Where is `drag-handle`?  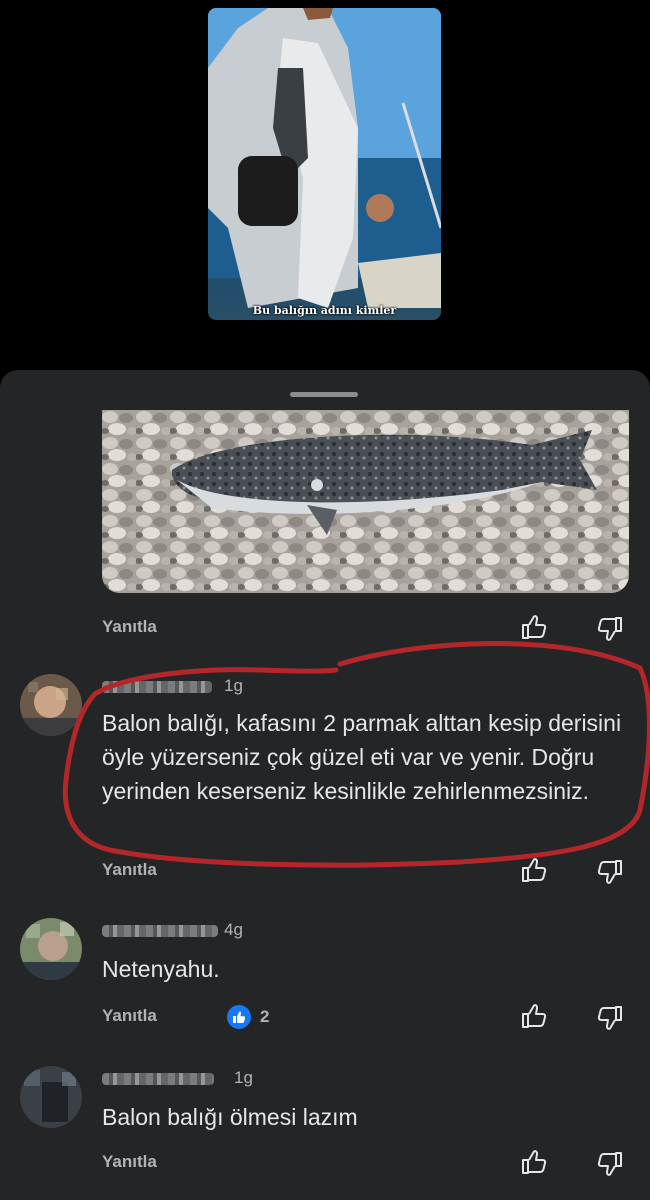 drag-handle is located at coordinates (324, 394).